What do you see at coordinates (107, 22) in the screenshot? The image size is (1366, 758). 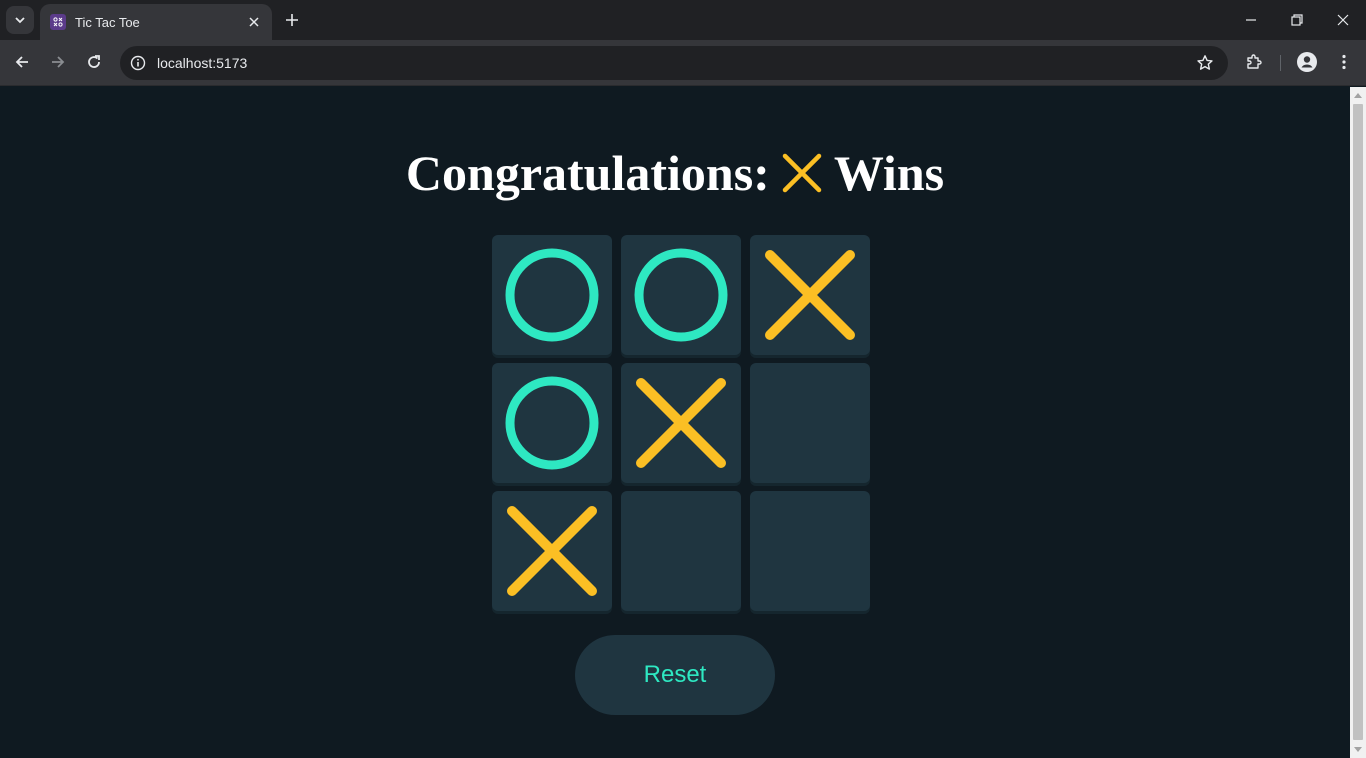 I see `tab-title: Tic Tac Toe` at bounding box center [107, 22].